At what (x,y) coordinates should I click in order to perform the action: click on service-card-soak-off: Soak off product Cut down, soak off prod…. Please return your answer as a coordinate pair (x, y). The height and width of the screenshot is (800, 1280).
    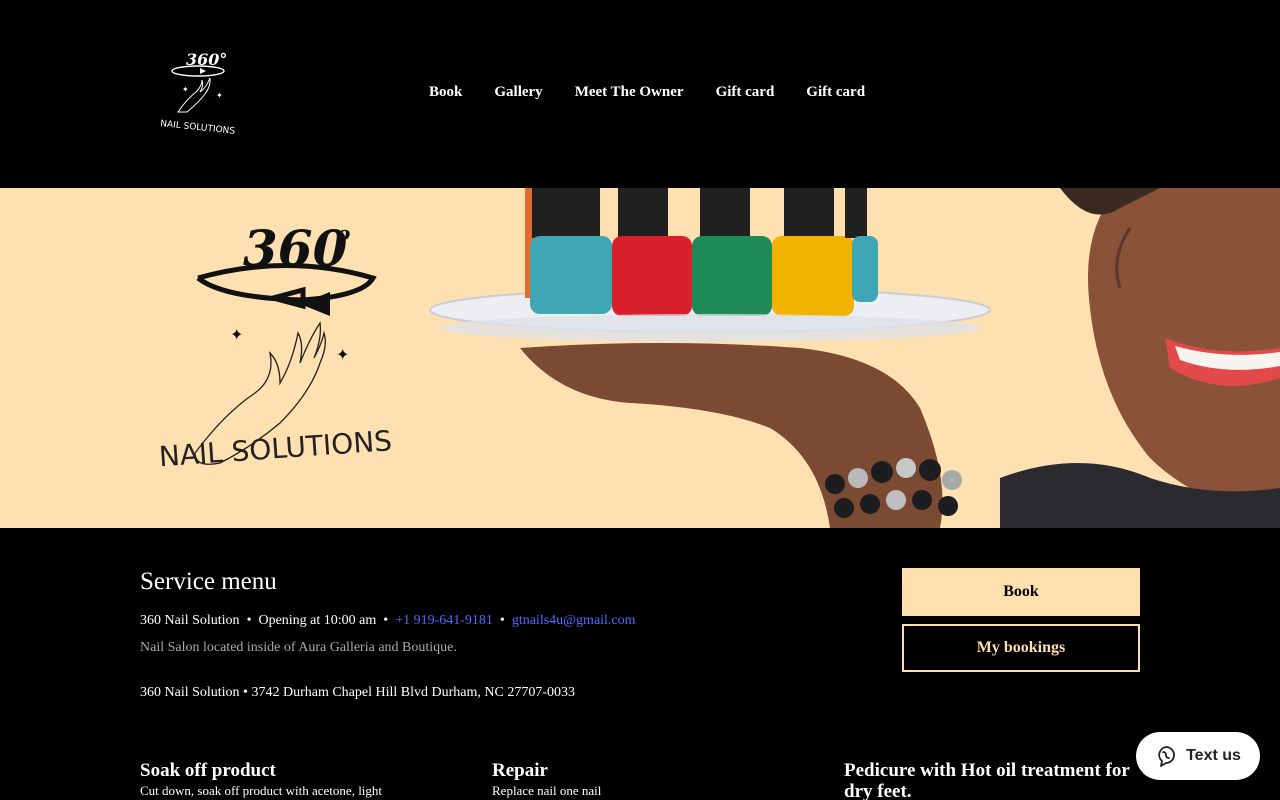
    Looking at the image, I should click on (290, 779).